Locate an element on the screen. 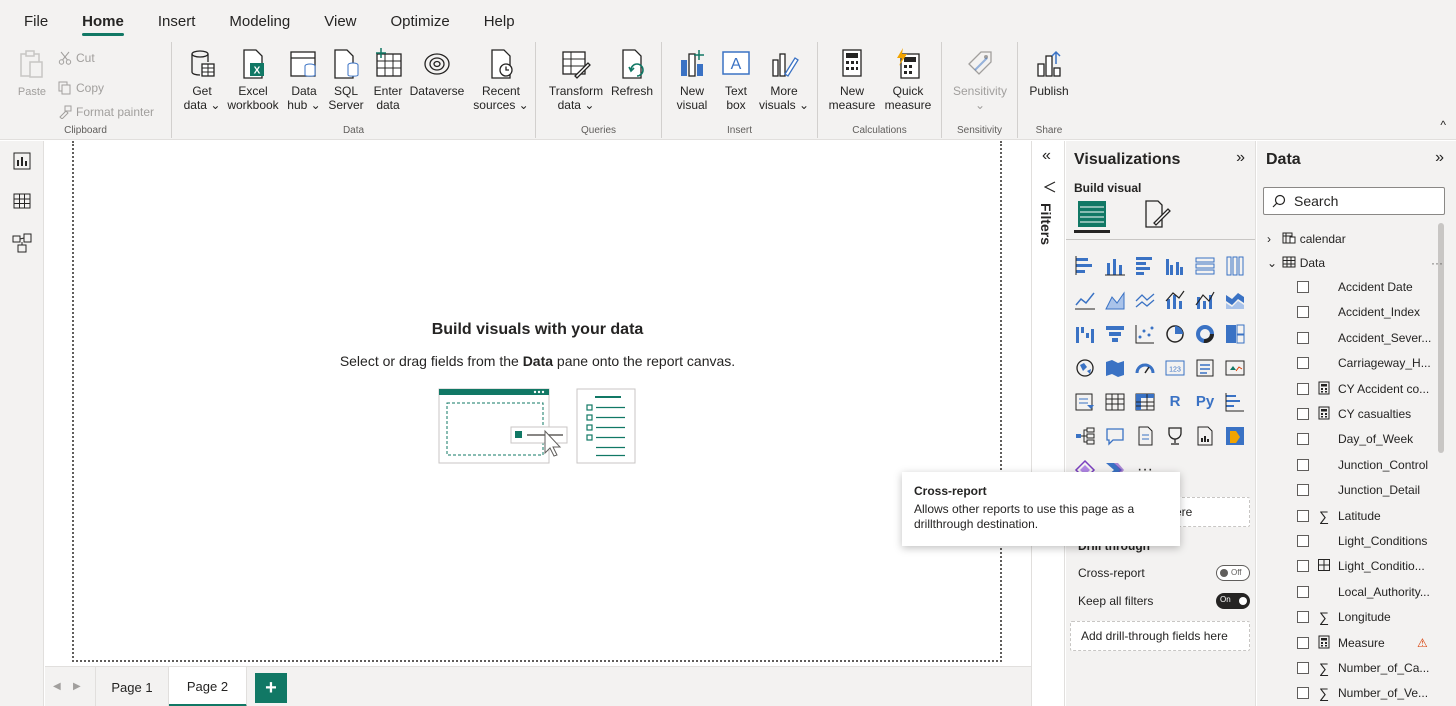  keep-all-filters-toggle: On is located at coordinates (1233, 601).